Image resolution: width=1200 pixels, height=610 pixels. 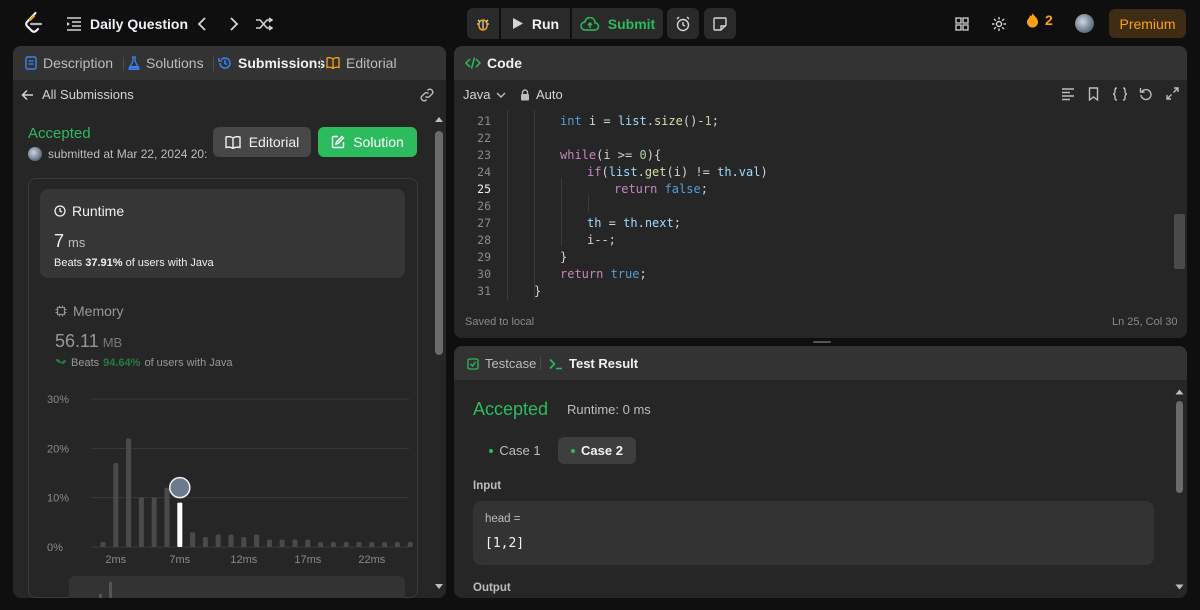 What do you see at coordinates (427, 95) in the screenshot?
I see `link-icon` at bounding box center [427, 95].